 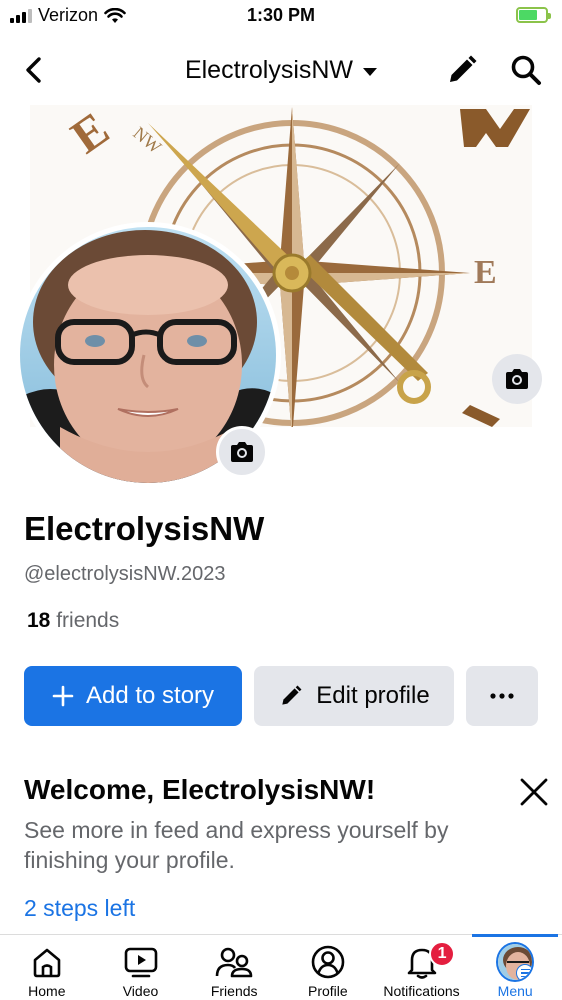 I want to click on tab-friends: Friends, so click(x=234, y=967).